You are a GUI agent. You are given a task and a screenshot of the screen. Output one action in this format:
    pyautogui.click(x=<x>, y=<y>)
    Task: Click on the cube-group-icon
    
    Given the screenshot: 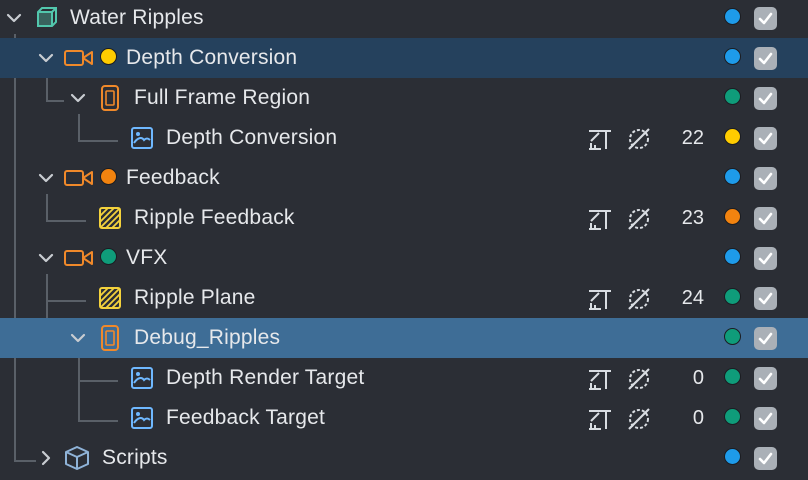 What is the action you would take?
    pyautogui.click(x=47, y=17)
    